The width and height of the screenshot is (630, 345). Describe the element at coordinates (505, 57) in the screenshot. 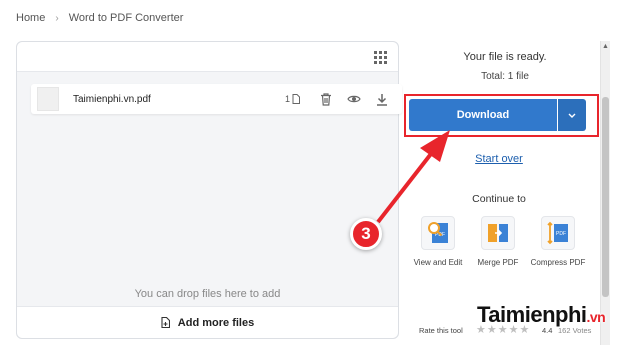

I see `ready-title: Your file is ready.` at that location.